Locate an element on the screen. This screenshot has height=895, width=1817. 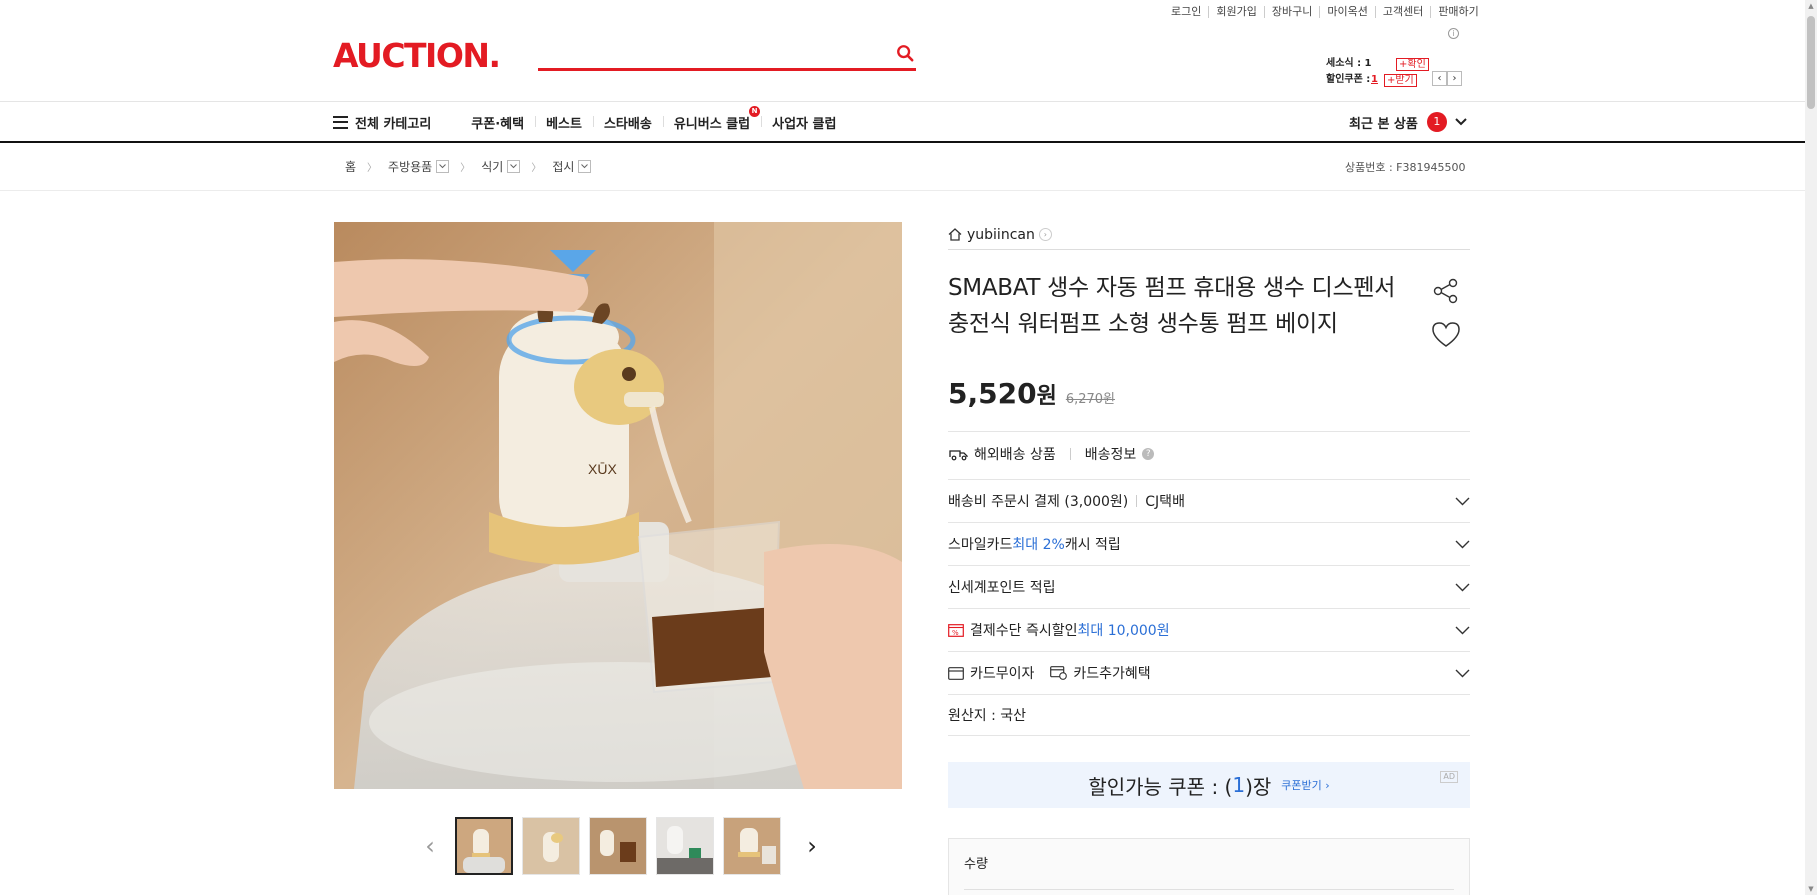
search-icon is located at coordinates (905, 53).